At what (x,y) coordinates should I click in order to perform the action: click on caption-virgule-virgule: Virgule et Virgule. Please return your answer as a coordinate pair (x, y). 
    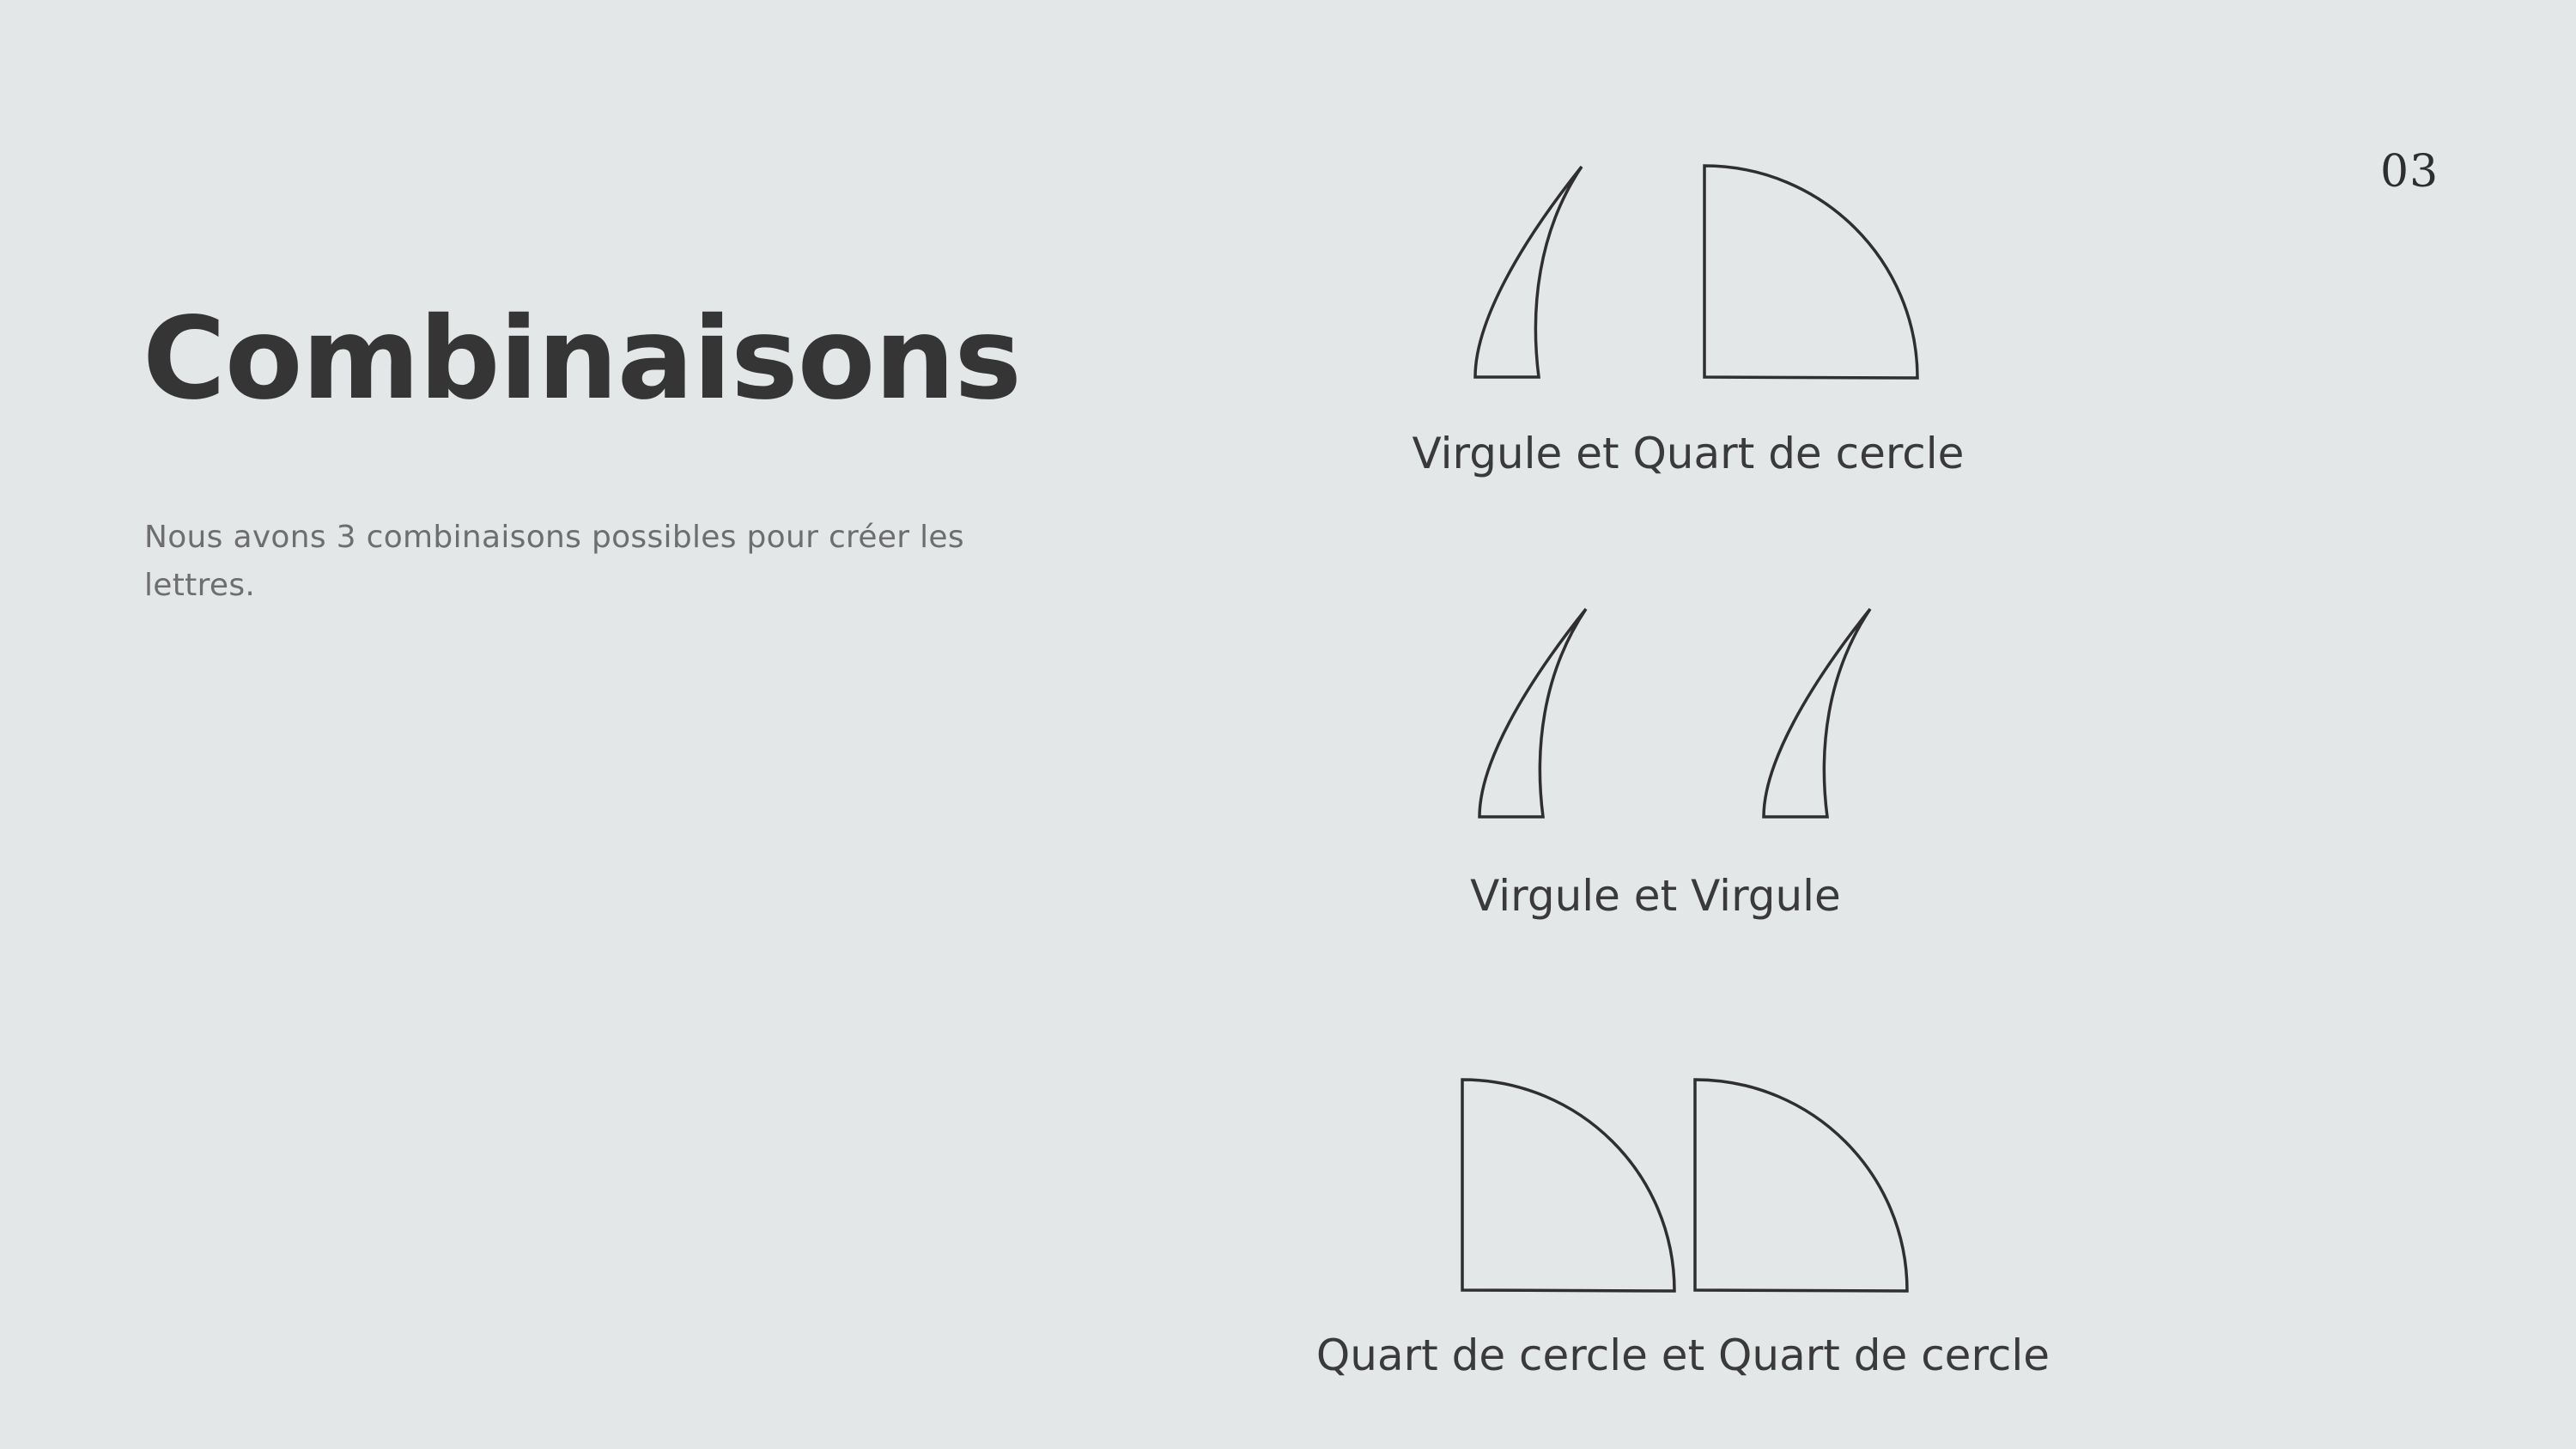
    Looking at the image, I should click on (1656, 896).